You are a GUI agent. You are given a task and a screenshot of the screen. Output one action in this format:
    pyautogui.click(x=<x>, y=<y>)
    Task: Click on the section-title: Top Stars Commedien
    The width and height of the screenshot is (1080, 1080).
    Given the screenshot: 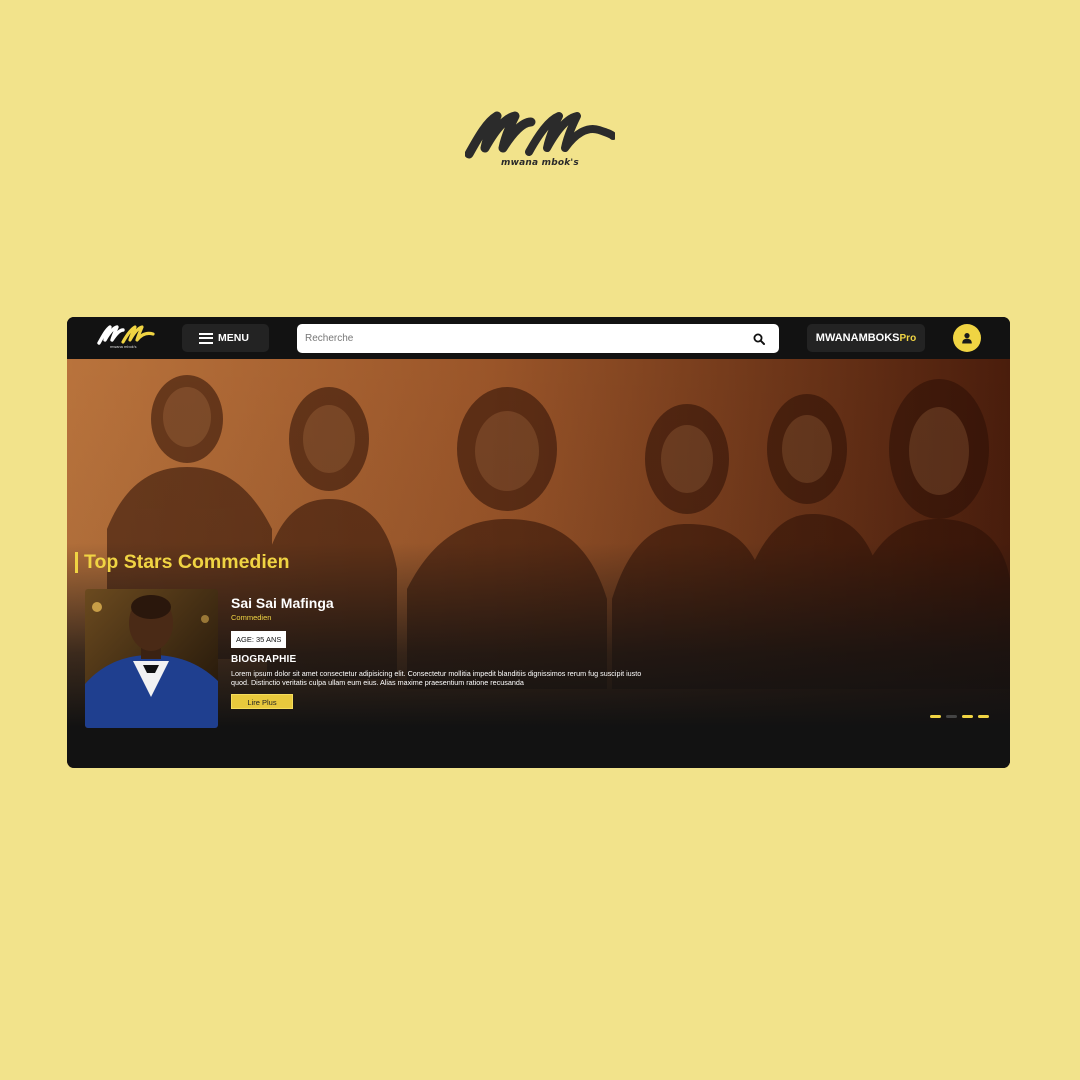 What is the action you would take?
    pyautogui.click(x=182, y=562)
    